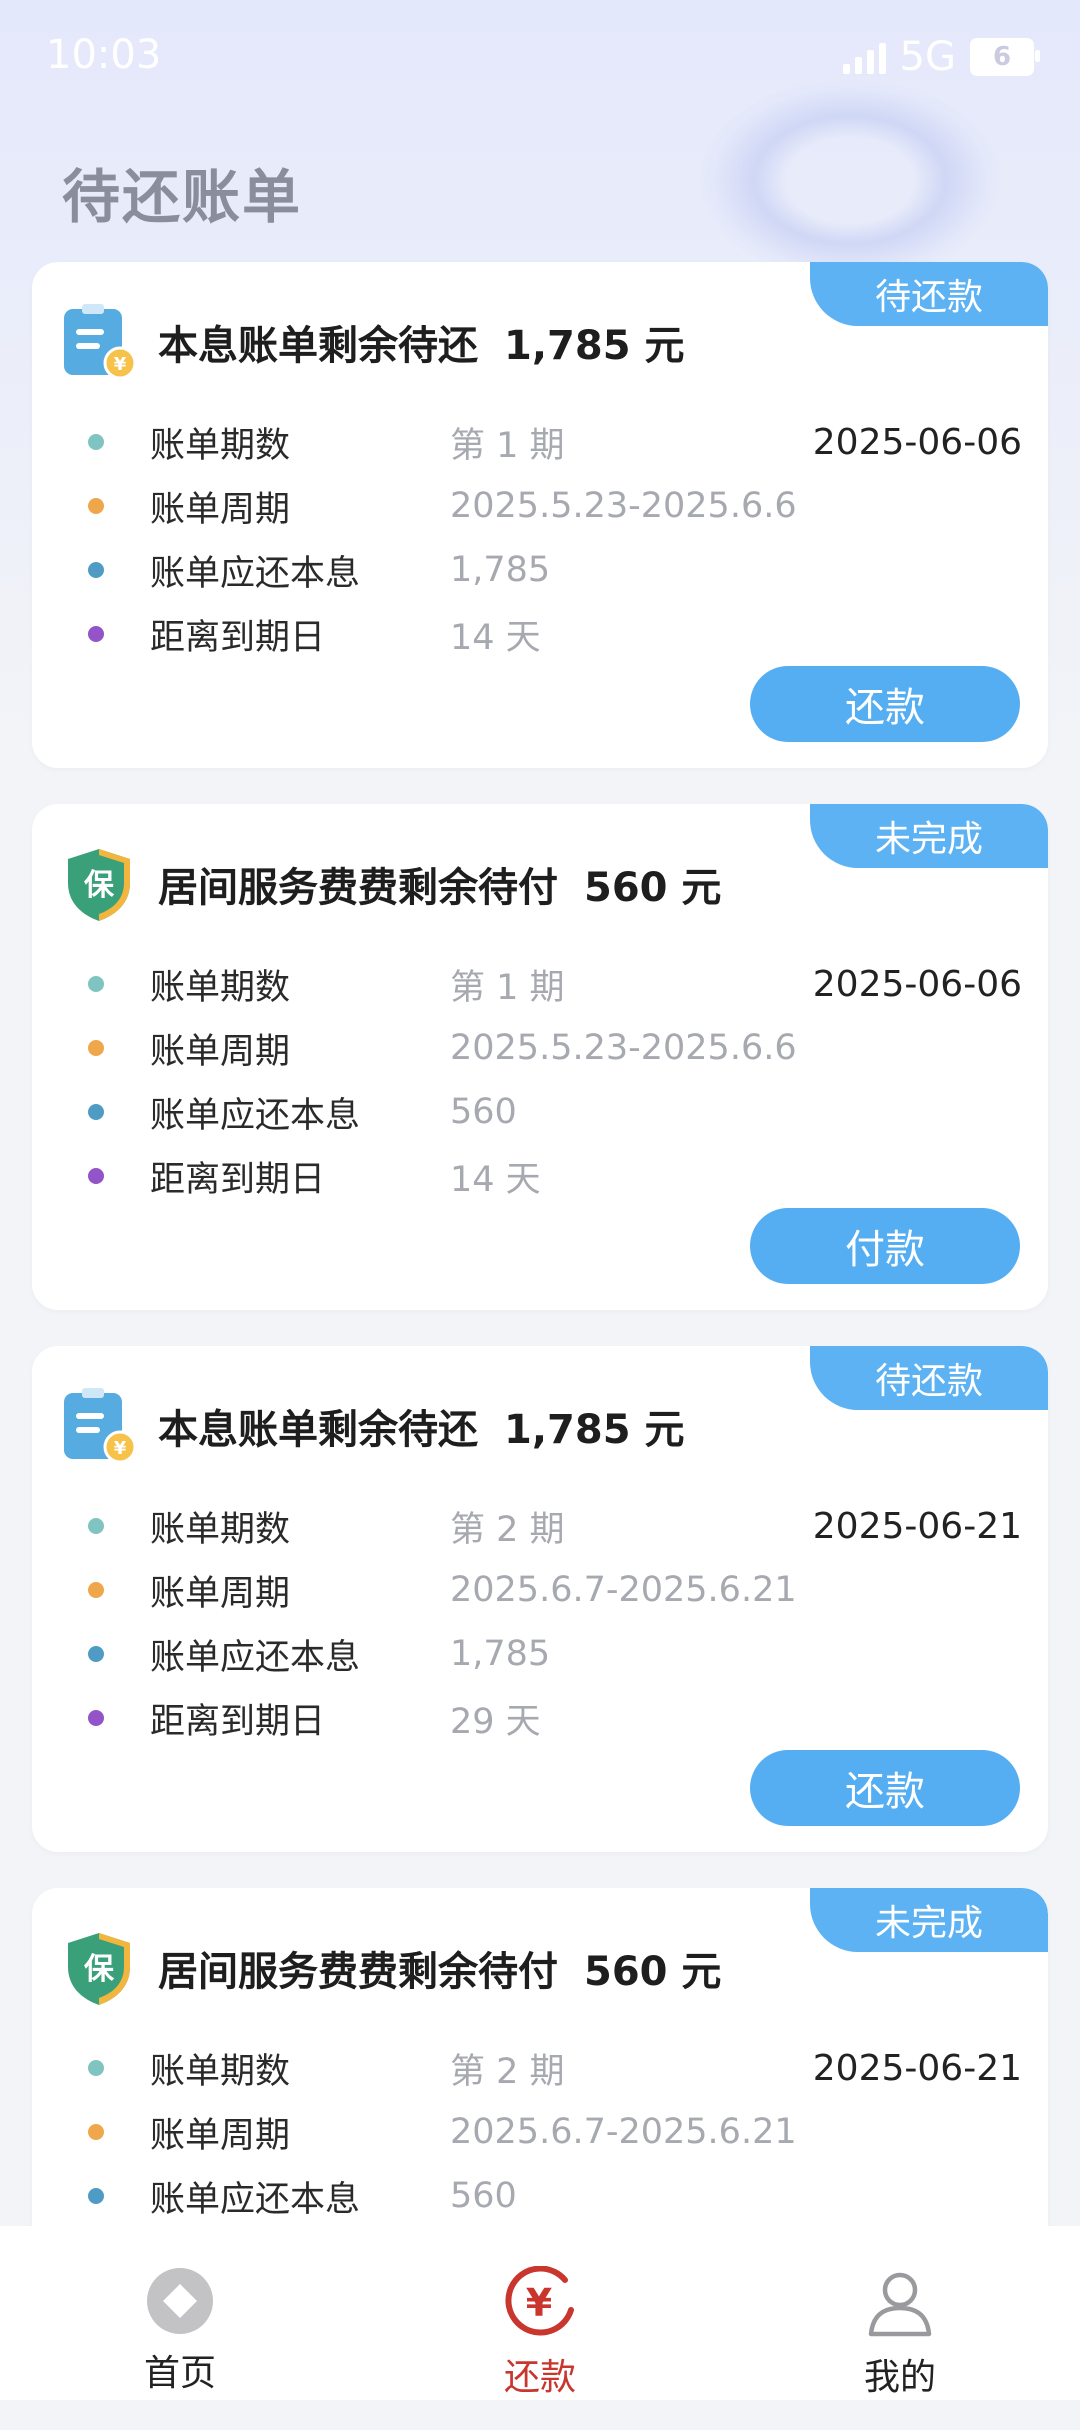 The image size is (1080, 2430). Describe the element at coordinates (864, 57) in the screenshot. I see `signal-icon` at that location.